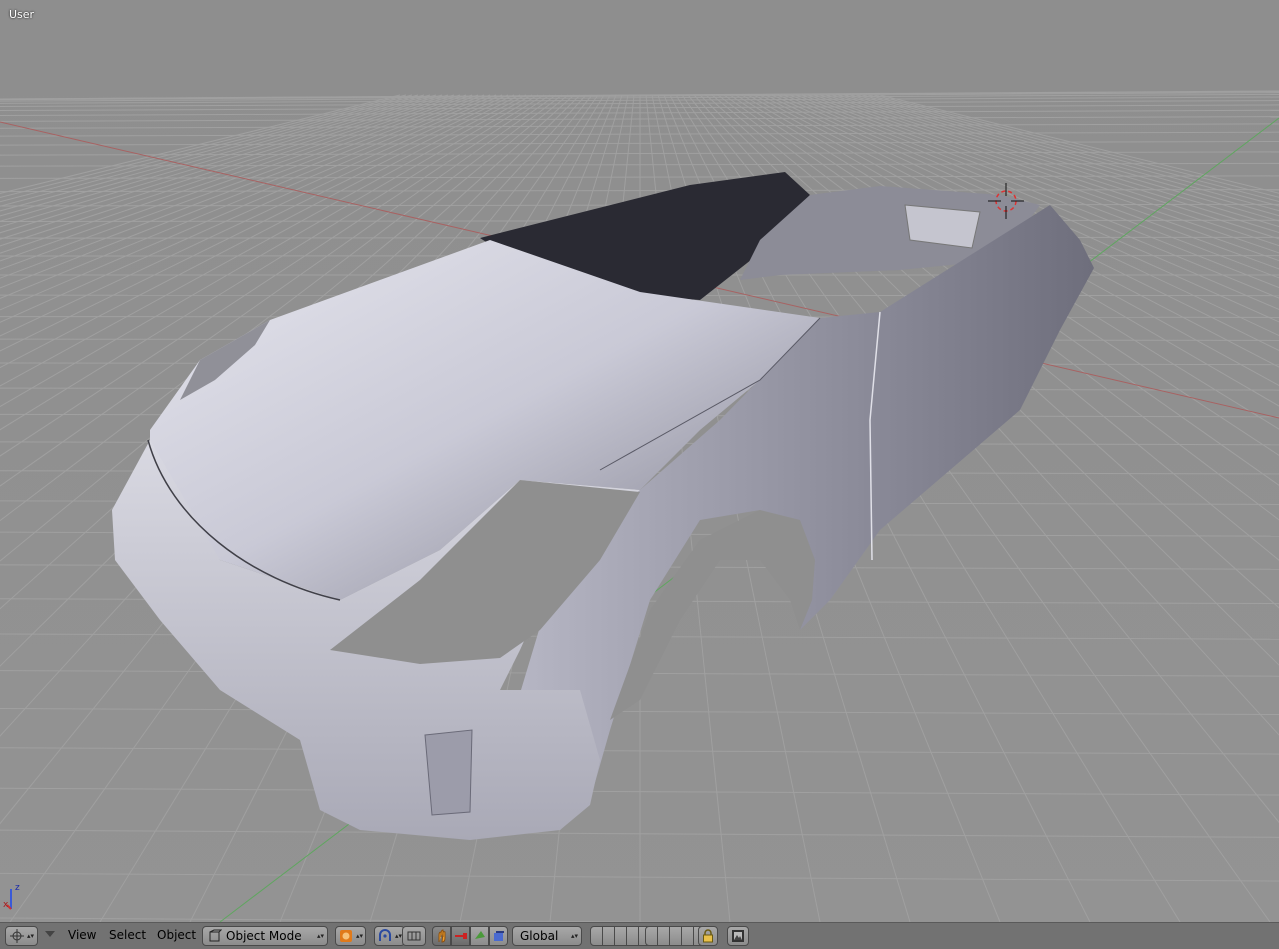 This screenshot has width=1279, height=949. What do you see at coordinates (539, 936) in the screenshot?
I see `orientation-selector-label: Global` at bounding box center [539, 936].